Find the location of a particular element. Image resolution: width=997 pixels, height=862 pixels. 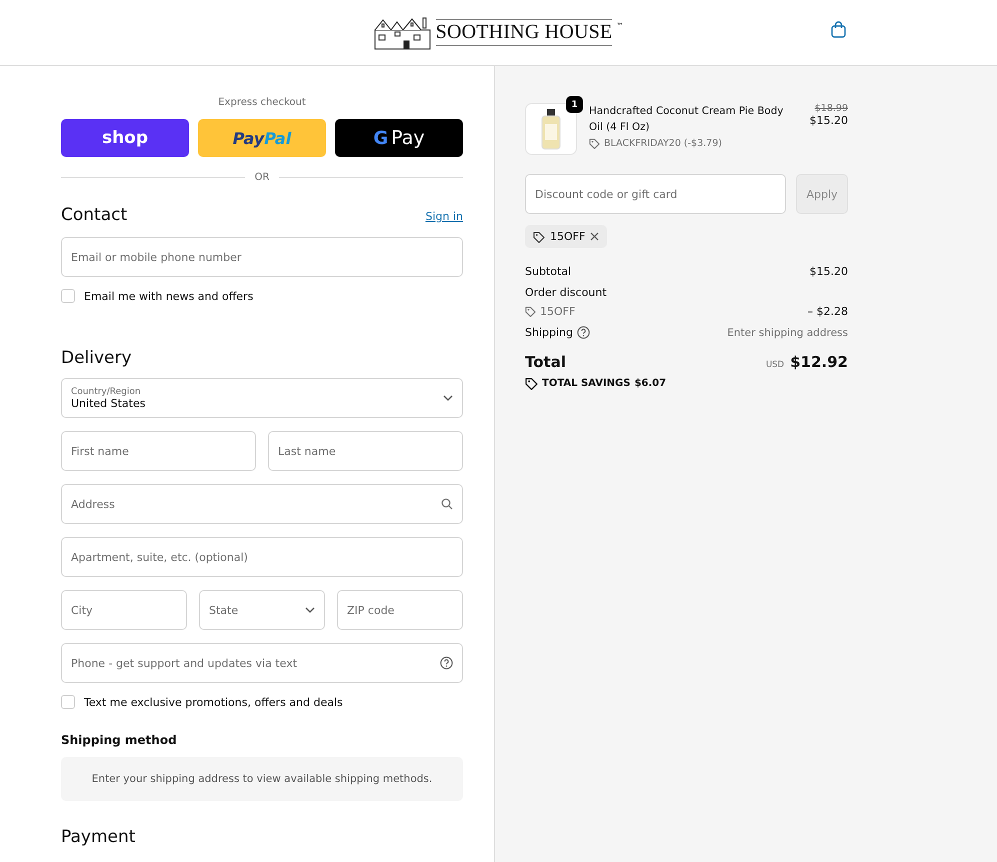

input-field: Address is located at coordinates (262, 504).